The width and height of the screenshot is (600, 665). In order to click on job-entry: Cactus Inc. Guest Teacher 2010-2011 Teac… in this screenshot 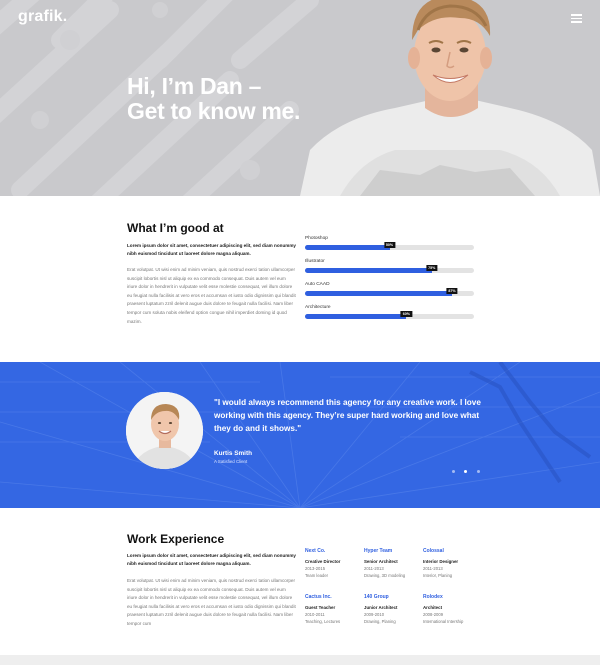, I will do `click(335, 609)`.